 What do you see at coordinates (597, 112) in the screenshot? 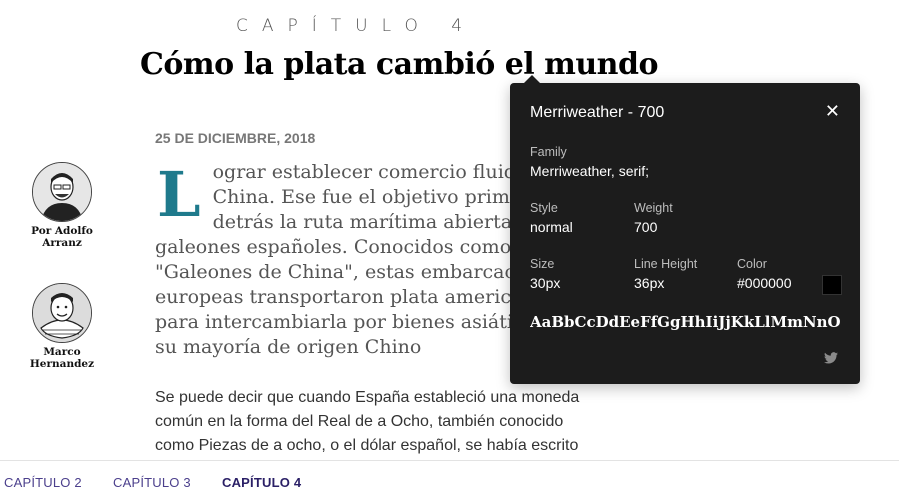
I see `font-popup-title: Merriweather - 700` at bounding box center [597, 112].